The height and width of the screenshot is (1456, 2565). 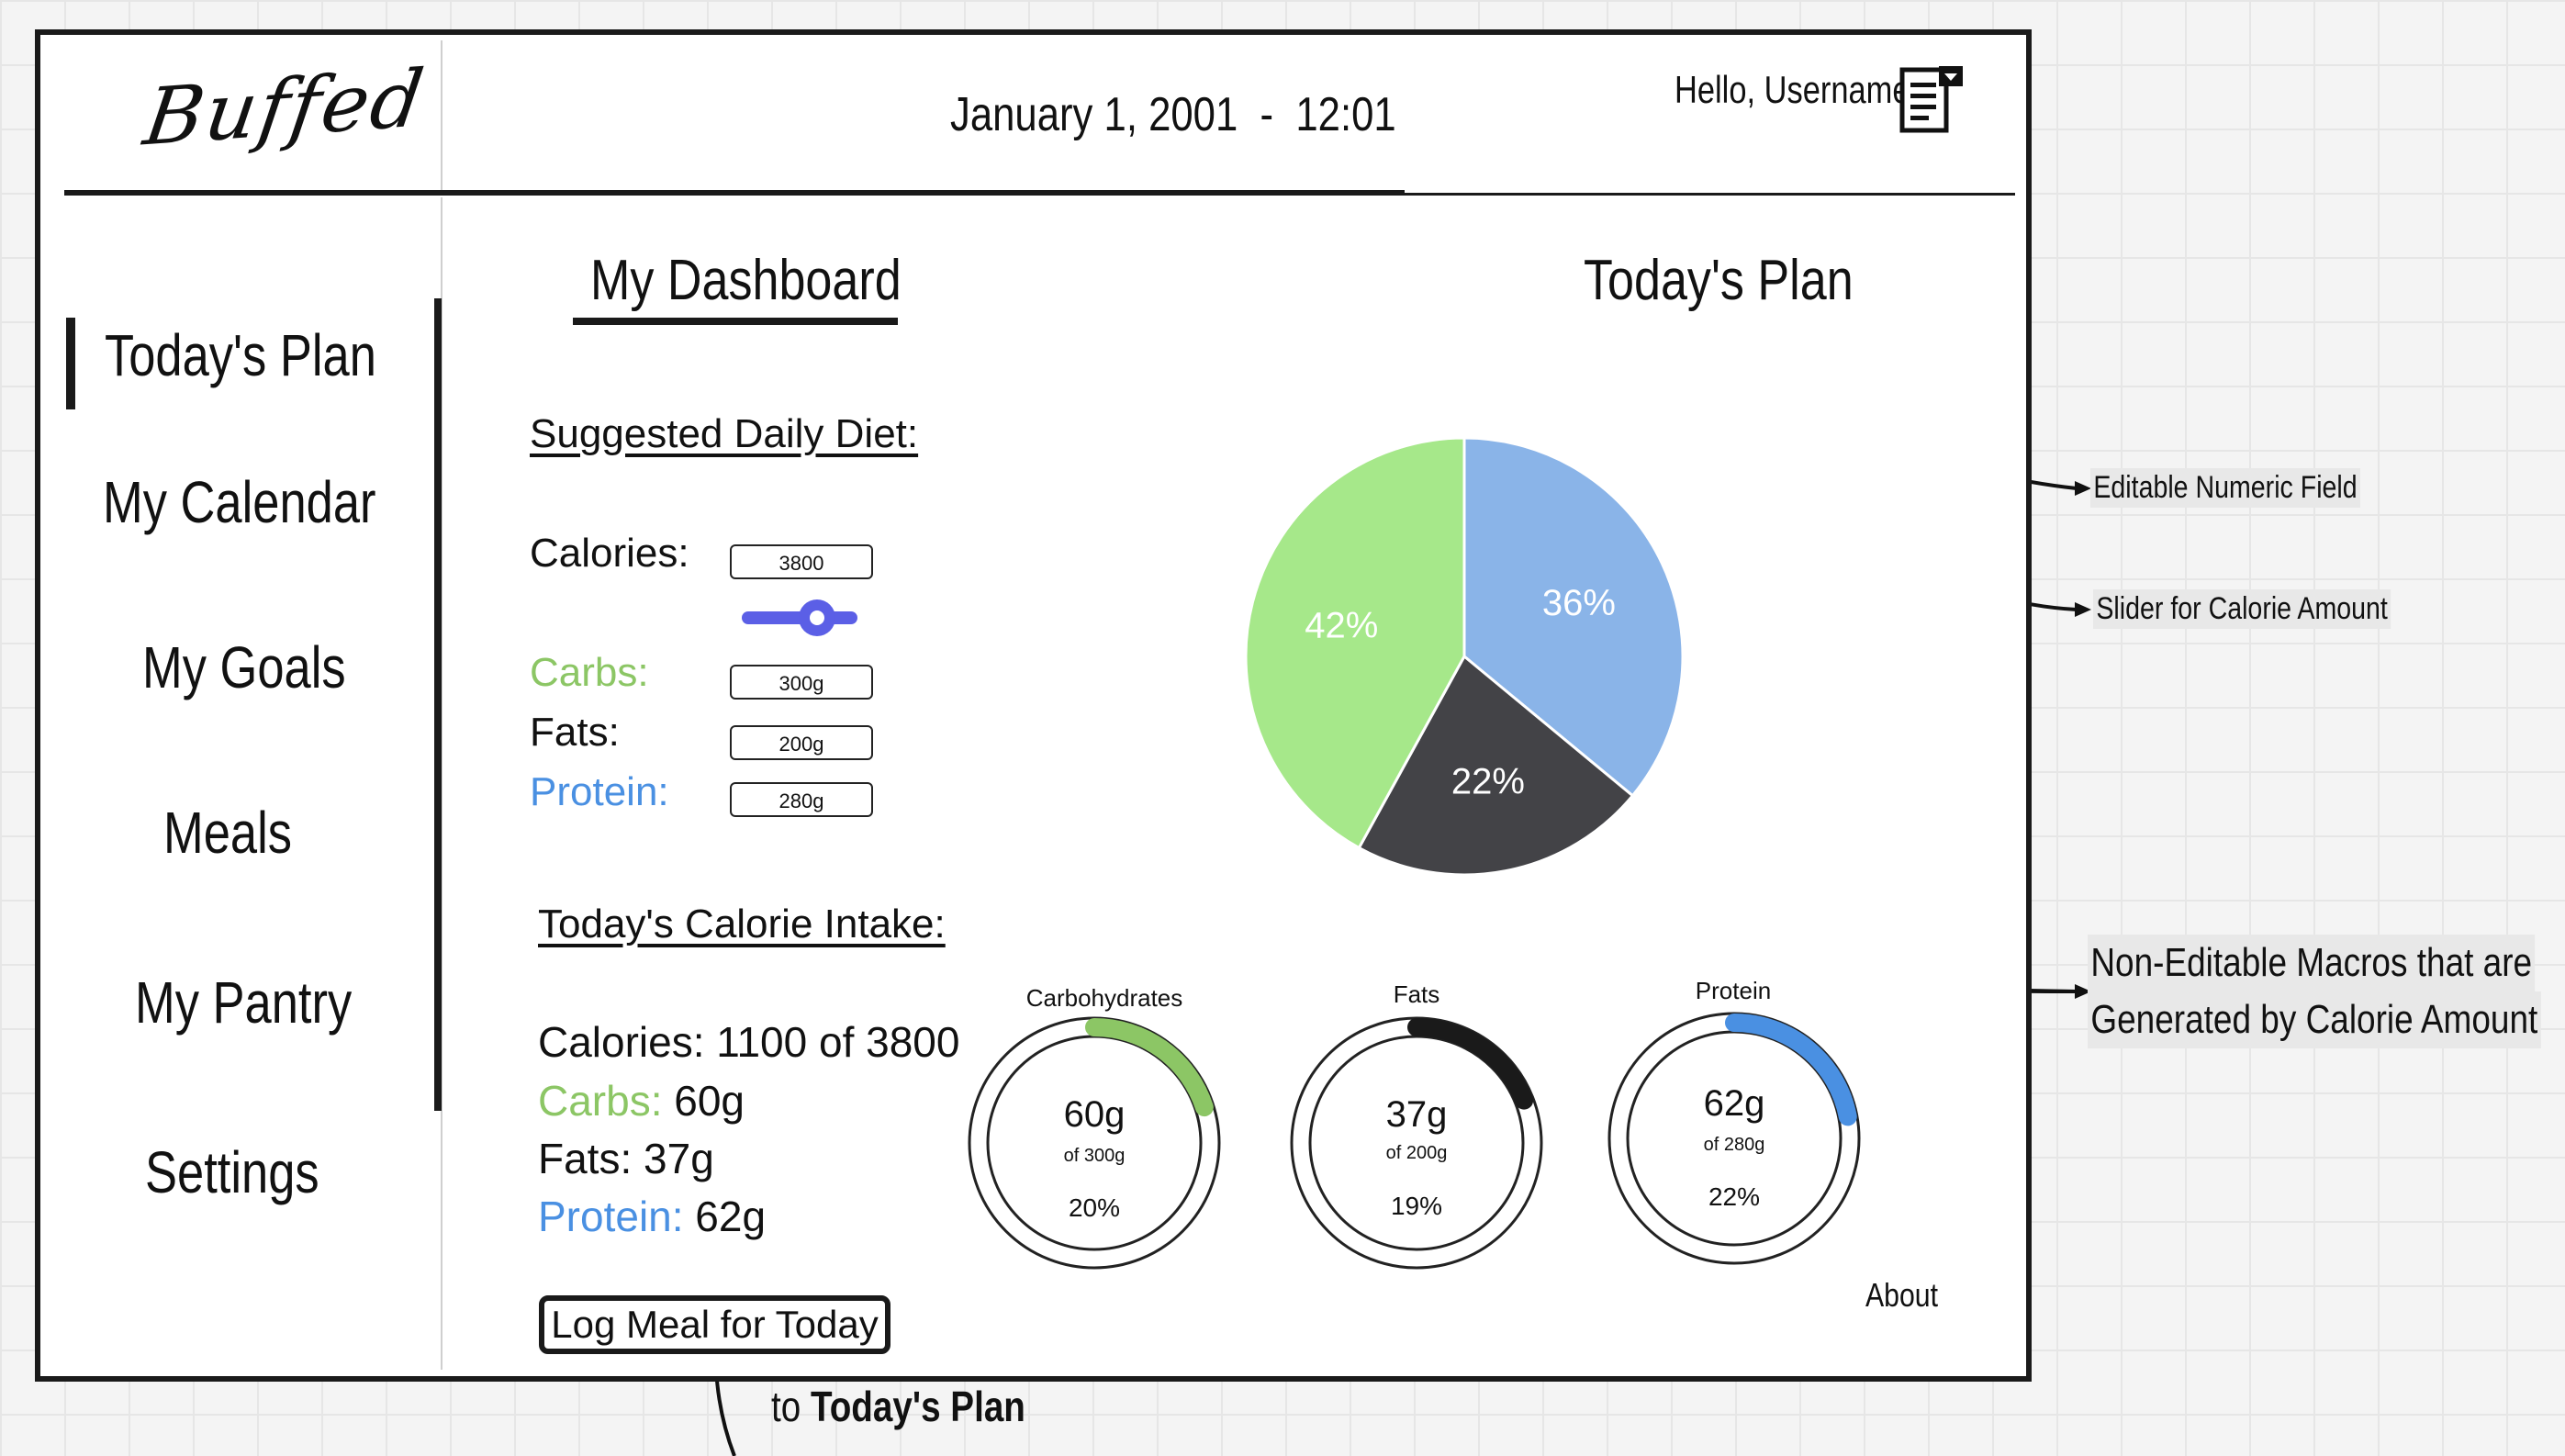 I want to click on about-link: About, so click(x=1901, y=1295).